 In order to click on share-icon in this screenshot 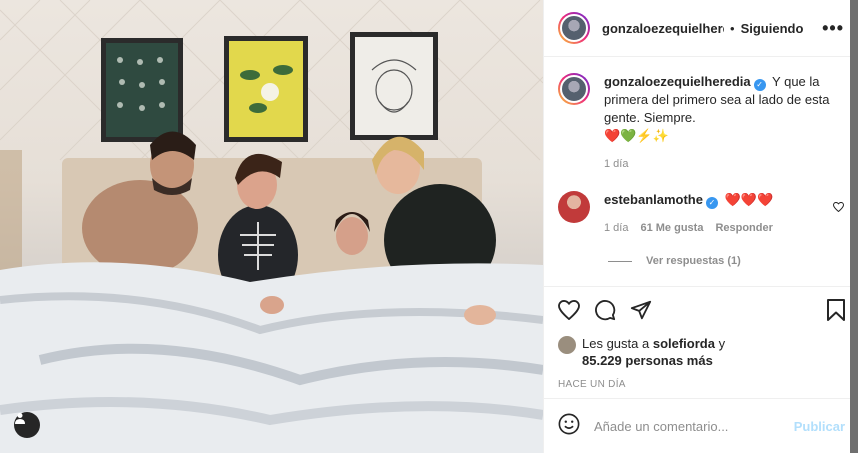, I will do `click(641, 312)`.